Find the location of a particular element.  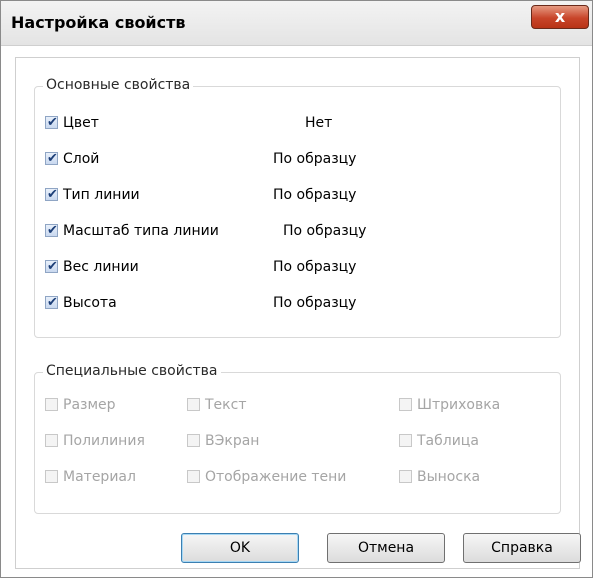

basic-item-lineweight: ✔ Вес линии По образцу is located at coordinates (295, 267).